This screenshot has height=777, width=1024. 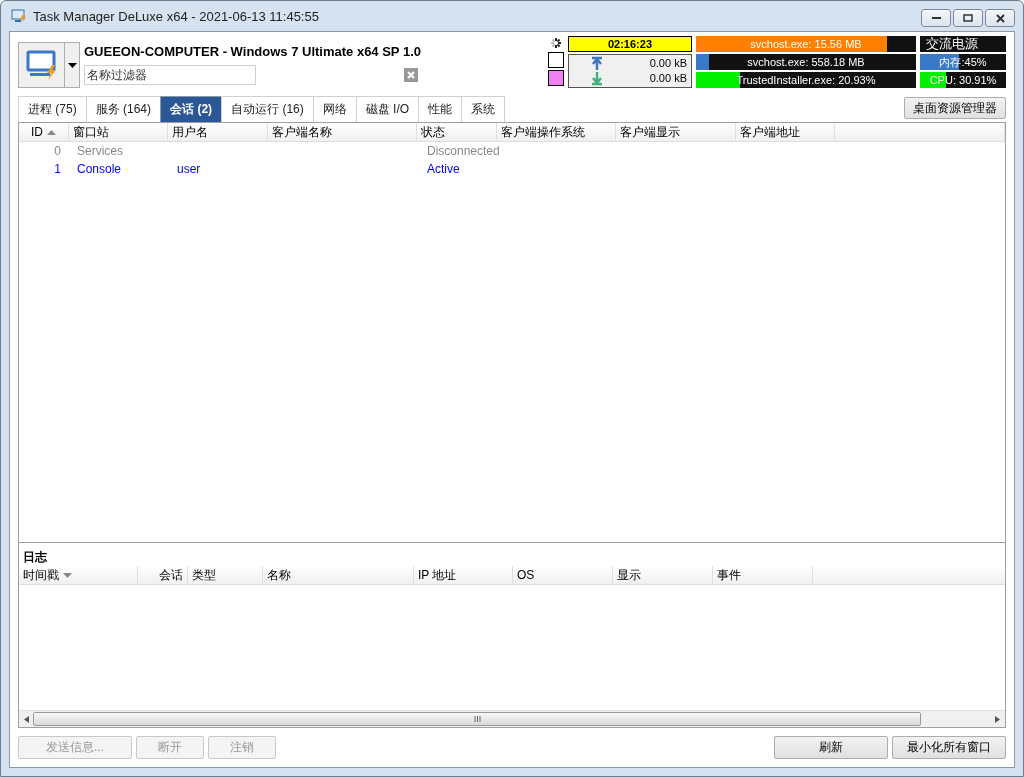 What do you see at coordinates (252, 51) in the screenshot?
I see `computer-name: GUEEON-COMPUTER - Windows 7 Ultimate x64 SP 1.0` at bounding box center [252, 51].